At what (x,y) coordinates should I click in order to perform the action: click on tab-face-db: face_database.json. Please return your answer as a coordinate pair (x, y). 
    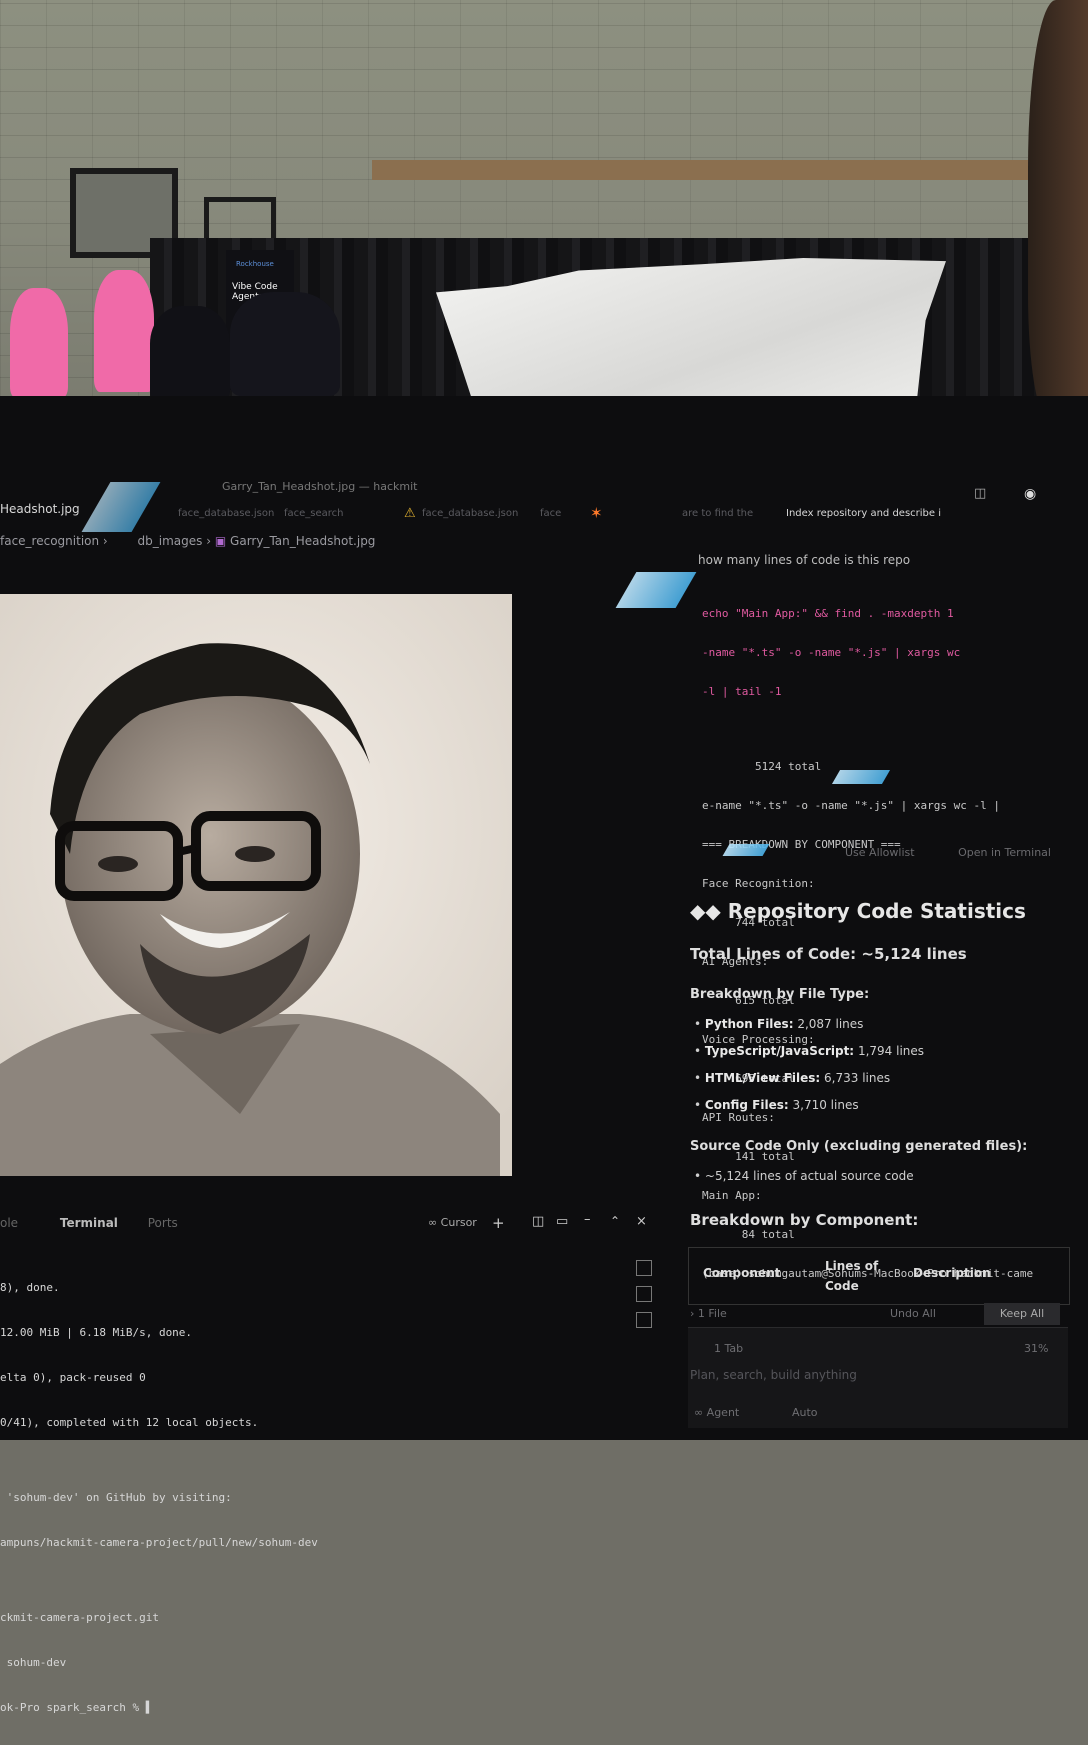
    Looking at the image, I should click on (226, 513).